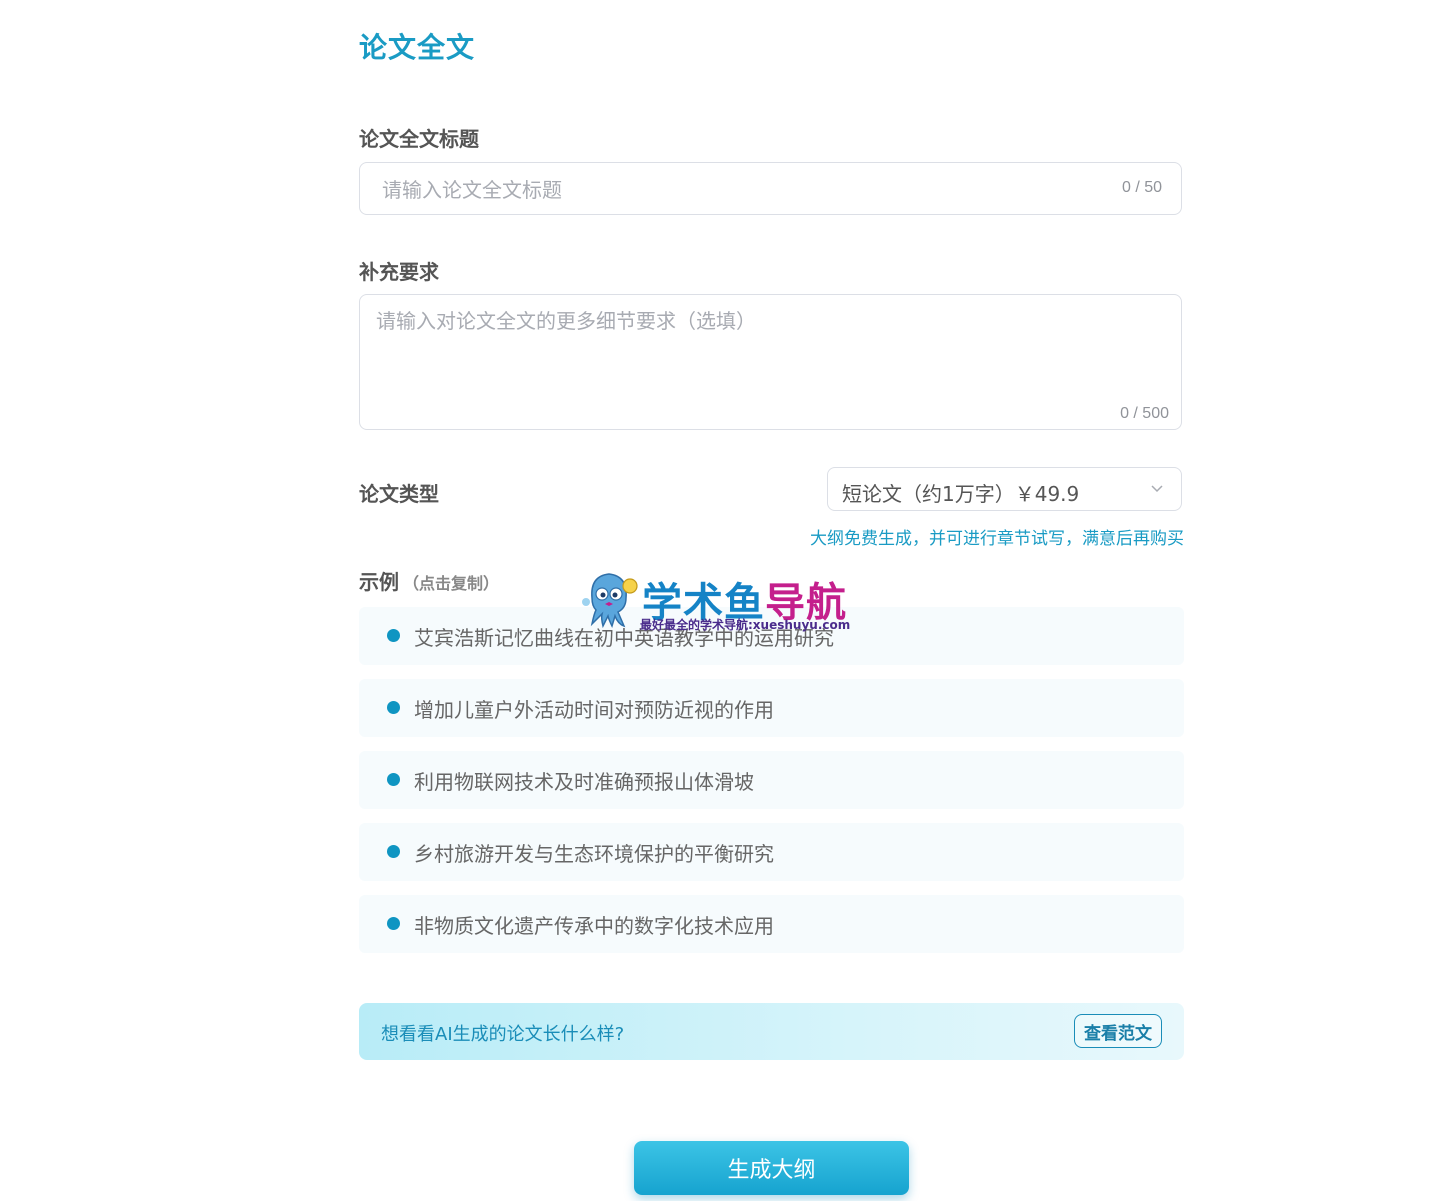 The image size is (1447, 1201). Describe the element at coordinates (1118, 1031) in the screenshot. I see `view-sample-button: 查看范文` at that location.